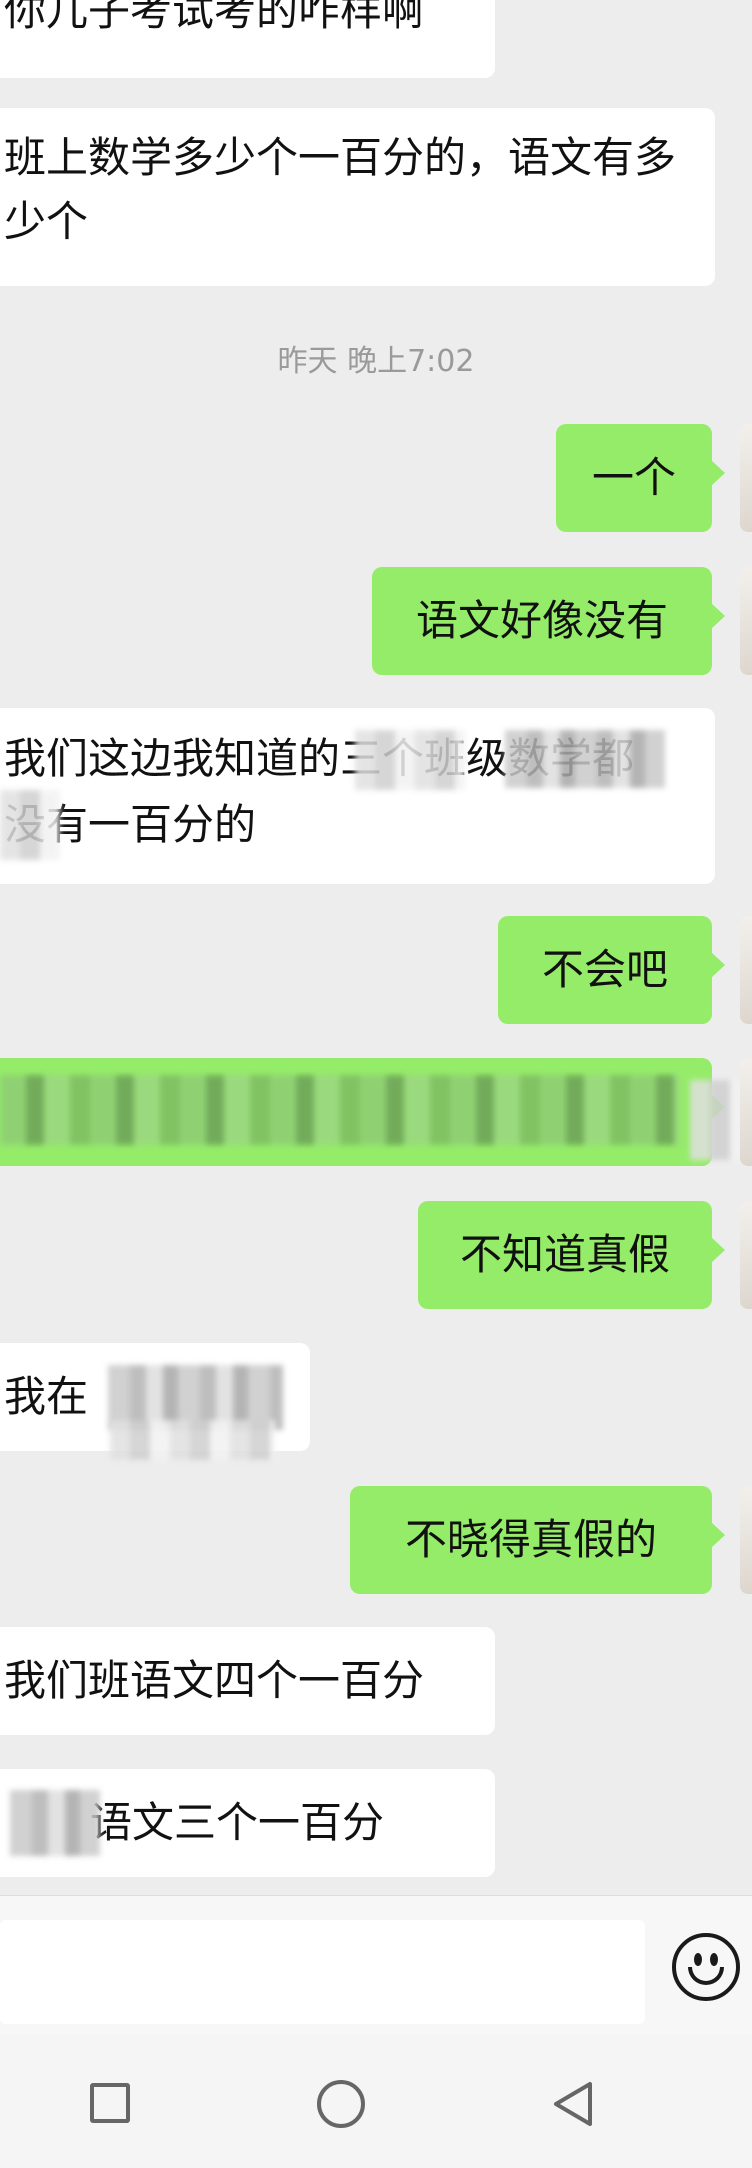 This screenshot has height=2168, width=752. I want to click on timestamp: 昨天 晚上7:02, so click(376, 361).